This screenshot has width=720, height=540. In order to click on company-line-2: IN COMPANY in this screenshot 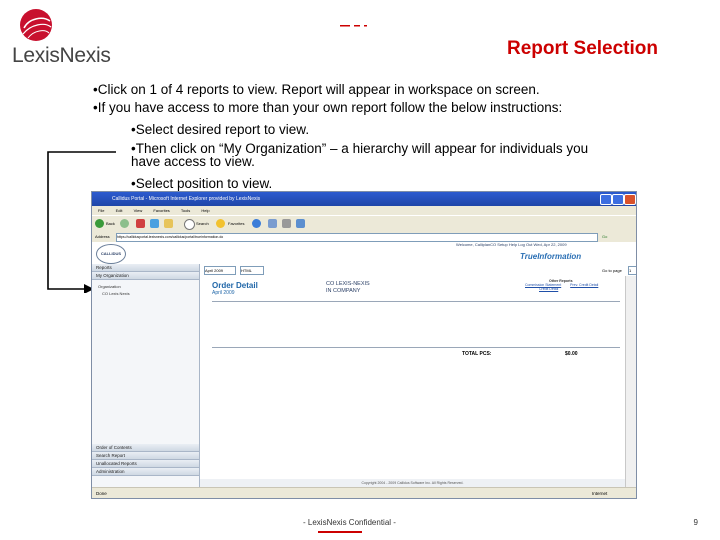, I will do `click(343, 291)`.